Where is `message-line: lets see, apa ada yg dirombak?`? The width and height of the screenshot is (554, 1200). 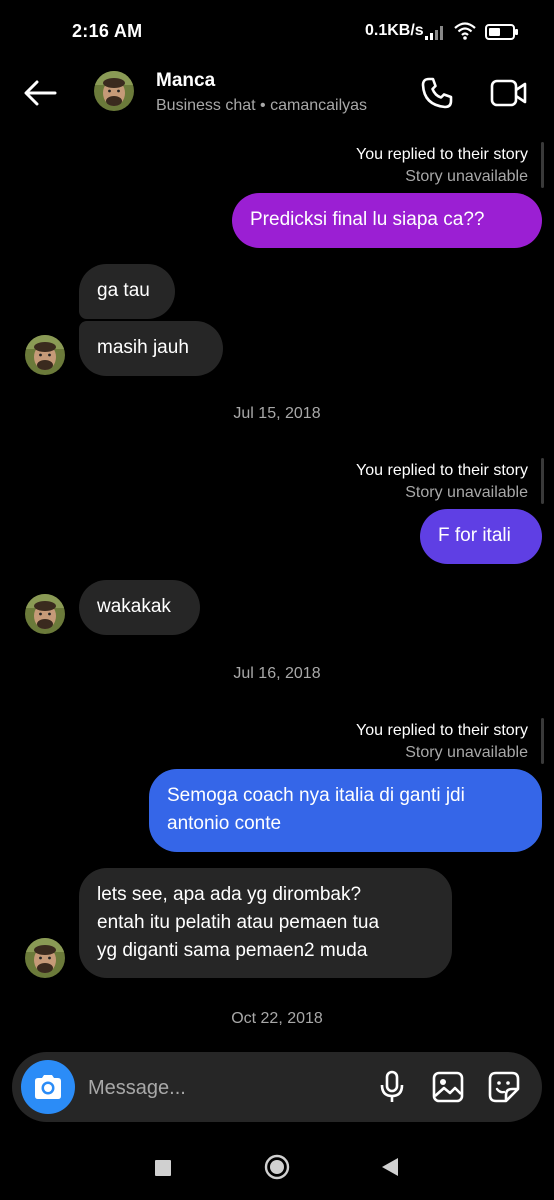
message-line: lets see, apa ada yg dirombak? is located at coordinates (229, 894).